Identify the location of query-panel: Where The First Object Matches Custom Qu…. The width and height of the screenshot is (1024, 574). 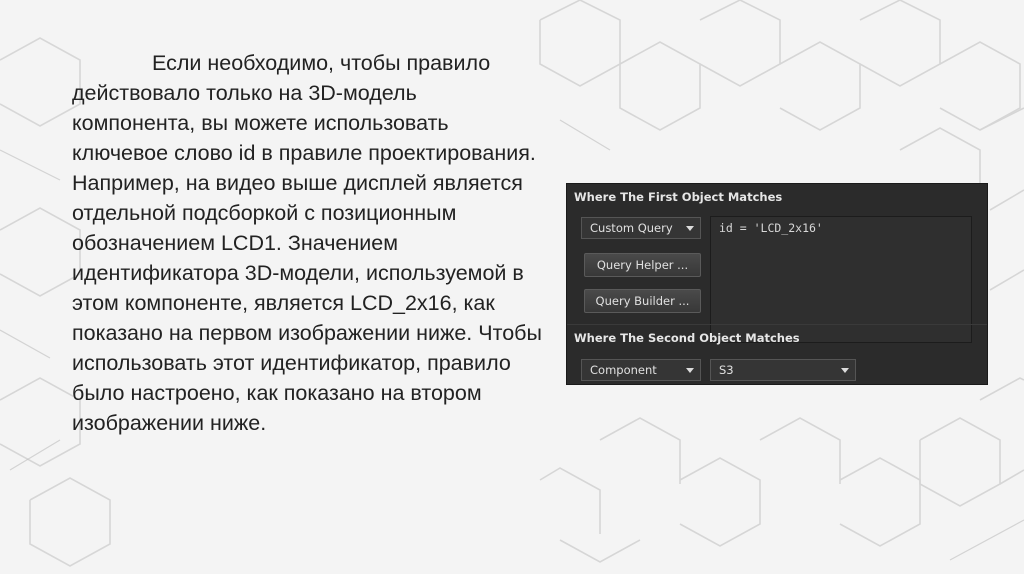
(777, 284).